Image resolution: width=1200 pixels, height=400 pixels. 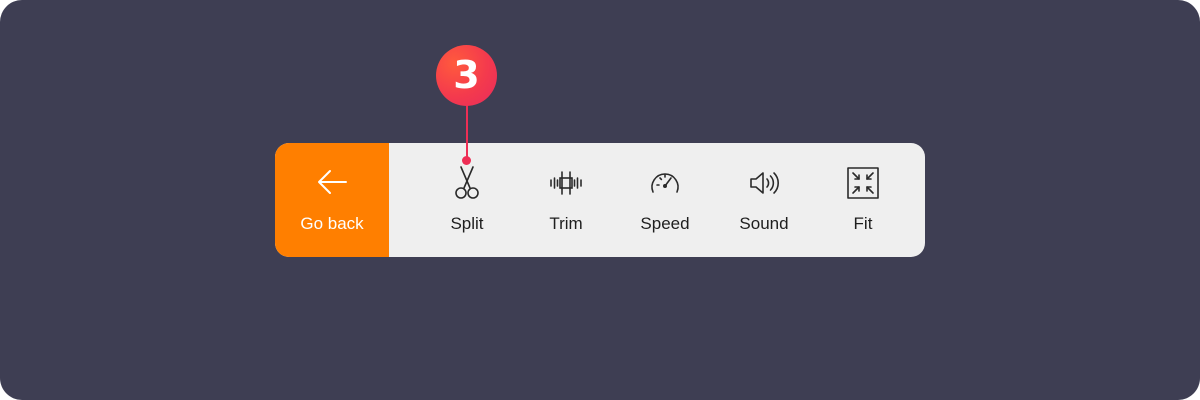 I want to click on step-number-badge: 3, so click(x=466, y=75).